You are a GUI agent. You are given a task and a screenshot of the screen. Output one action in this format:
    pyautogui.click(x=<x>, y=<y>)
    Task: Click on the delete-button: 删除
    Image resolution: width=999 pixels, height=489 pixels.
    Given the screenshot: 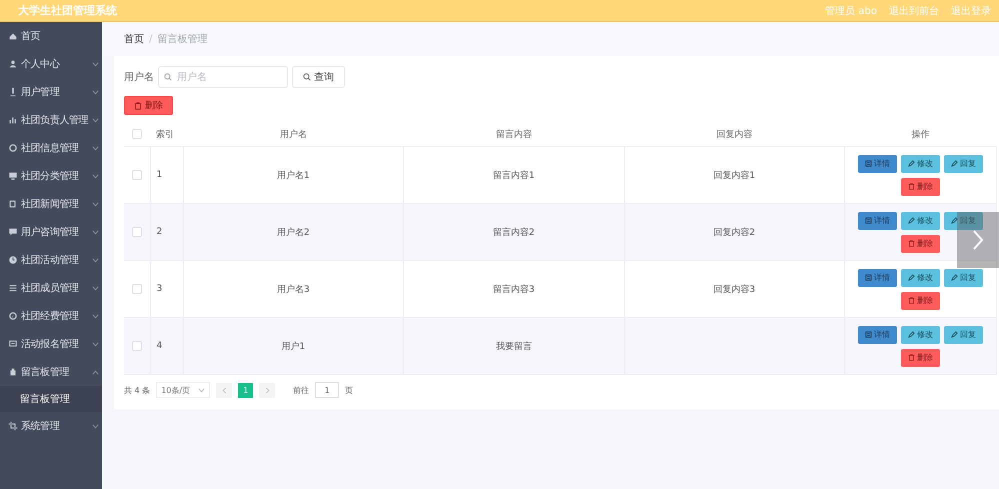 What is the action you would take?
    pyautogui.click(x=148, y=105)
    